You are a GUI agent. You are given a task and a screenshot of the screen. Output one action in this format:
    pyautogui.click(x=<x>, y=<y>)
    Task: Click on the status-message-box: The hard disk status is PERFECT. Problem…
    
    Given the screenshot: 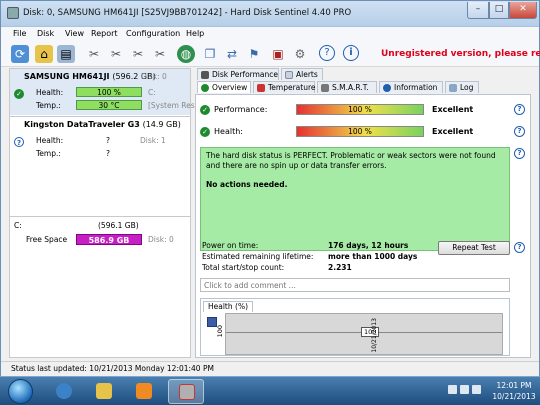 What is the action you would take?
    pyautogui.click(x=355, y=199)
    